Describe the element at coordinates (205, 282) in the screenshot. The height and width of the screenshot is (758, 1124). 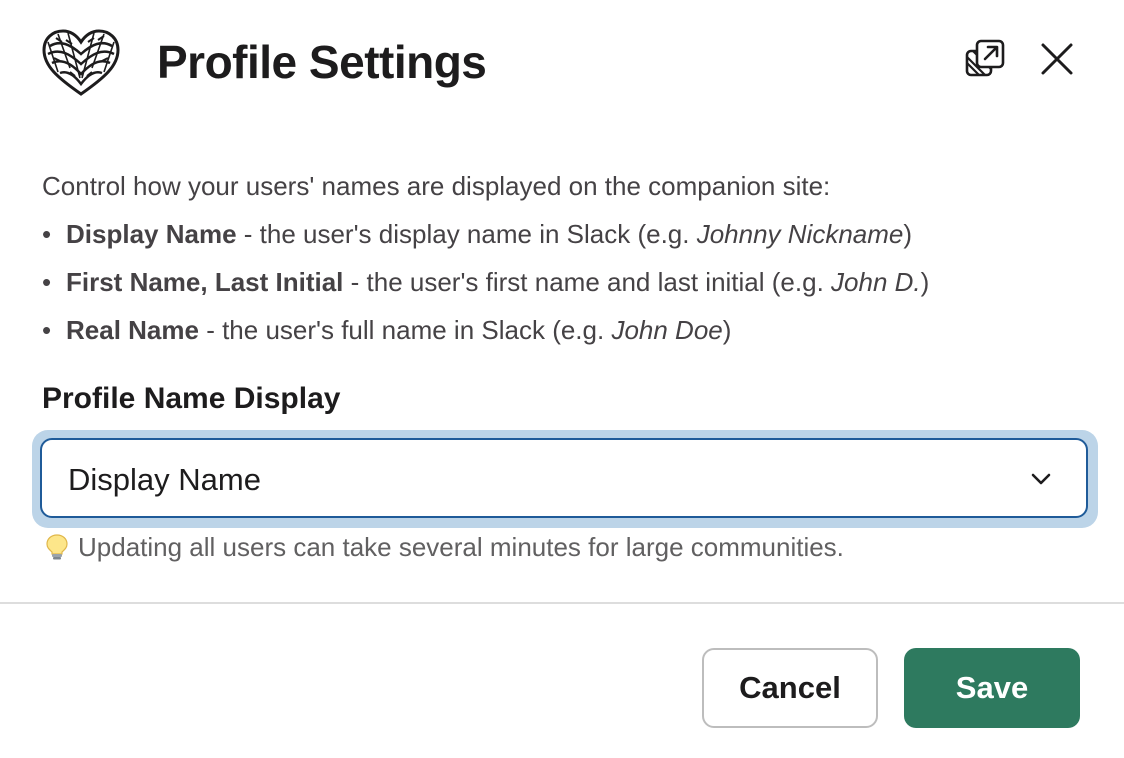
I see `option-name: First Name, Last Initial` at that location.